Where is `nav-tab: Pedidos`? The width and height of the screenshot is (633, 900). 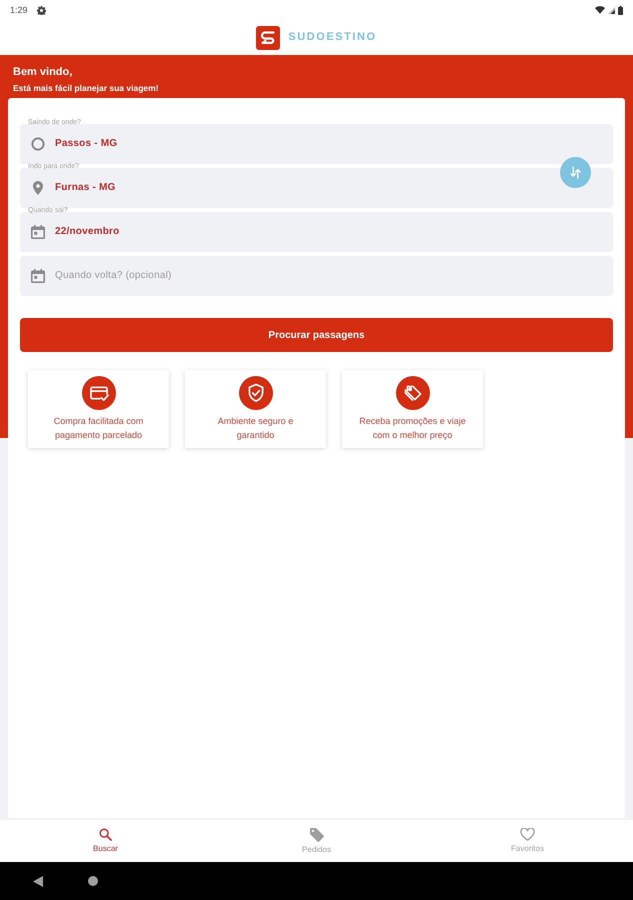
nav-tab: Pedidos is located at coordinates (316, 841).